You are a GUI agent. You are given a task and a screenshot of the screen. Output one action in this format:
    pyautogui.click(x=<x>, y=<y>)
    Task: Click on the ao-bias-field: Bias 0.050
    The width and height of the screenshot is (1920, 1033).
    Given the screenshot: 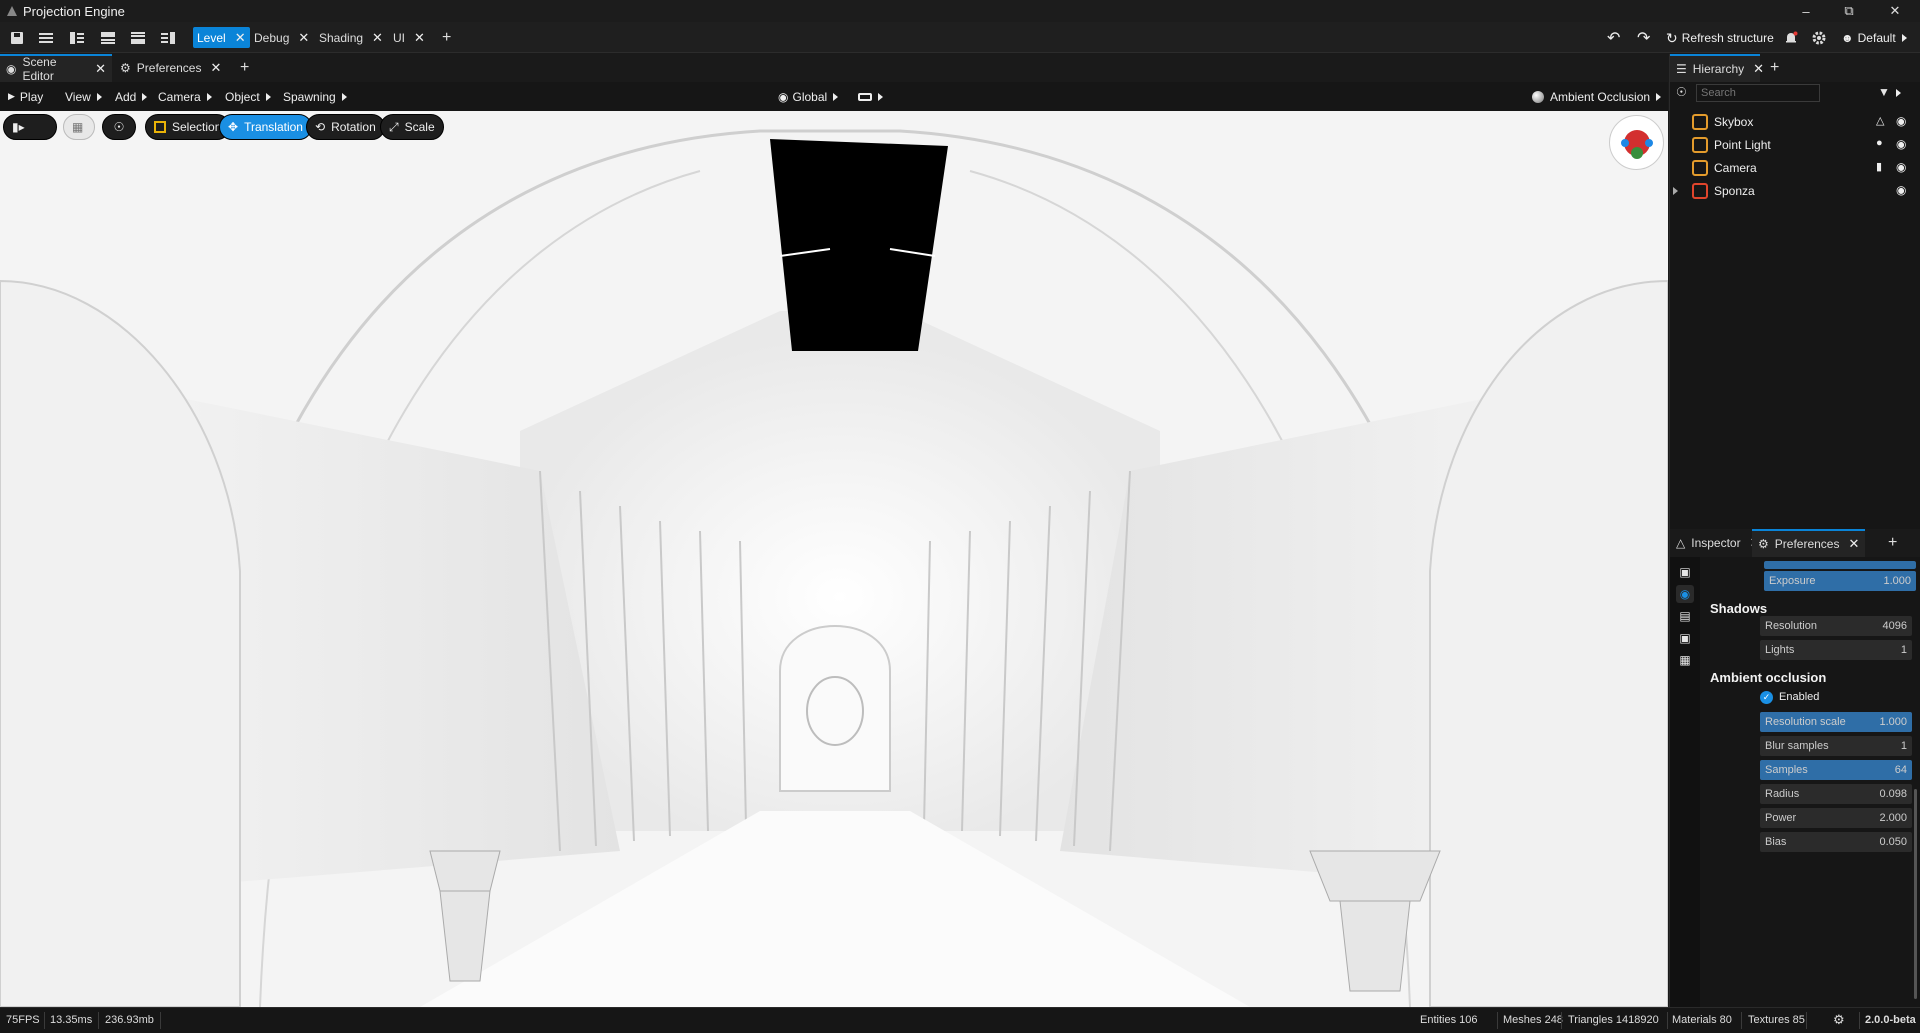 What is the action you would take?
    pyautogui.click(x=1836, y=842)
    